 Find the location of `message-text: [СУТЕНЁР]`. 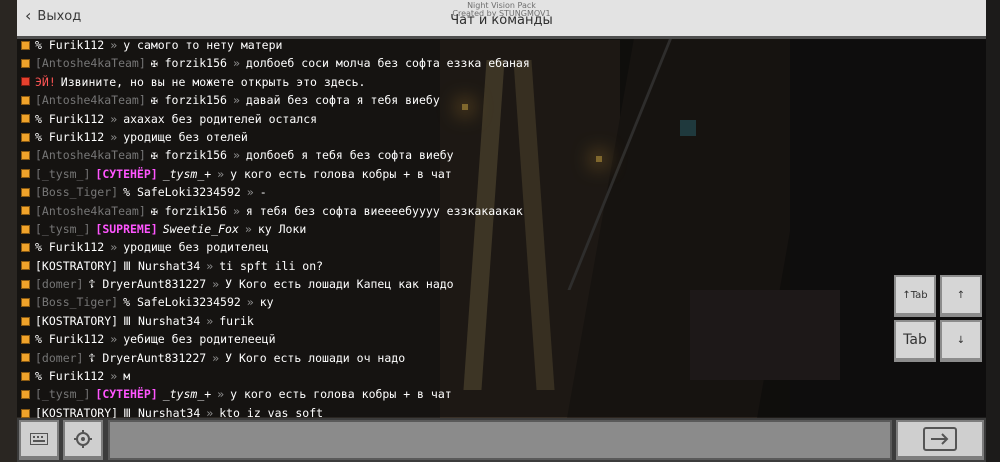

message-text: [СУТЕНЁР] is located at coordinates (126, 173).